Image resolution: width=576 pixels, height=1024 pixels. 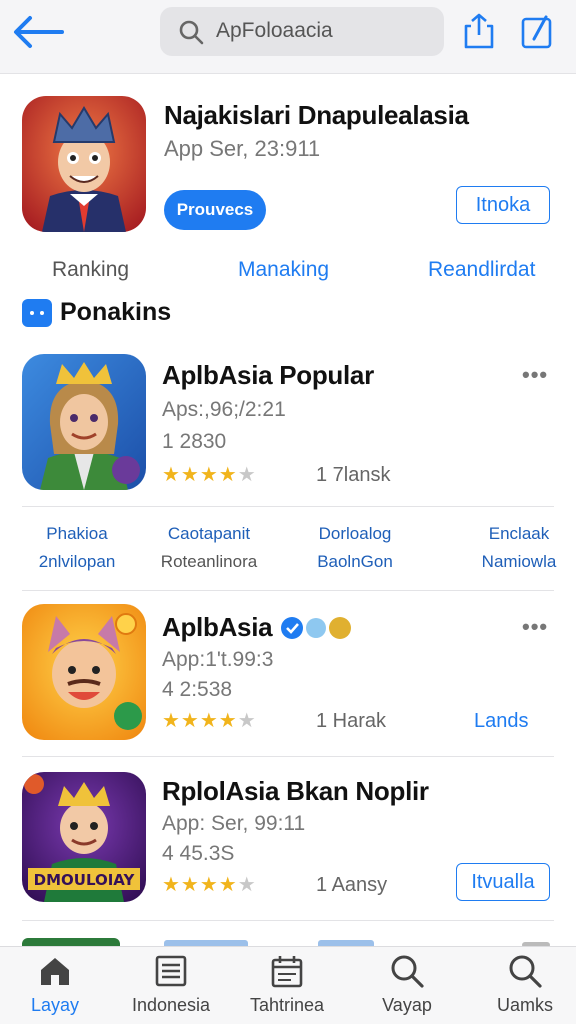 I want to click on list-icon, so click(x=171, y=971).